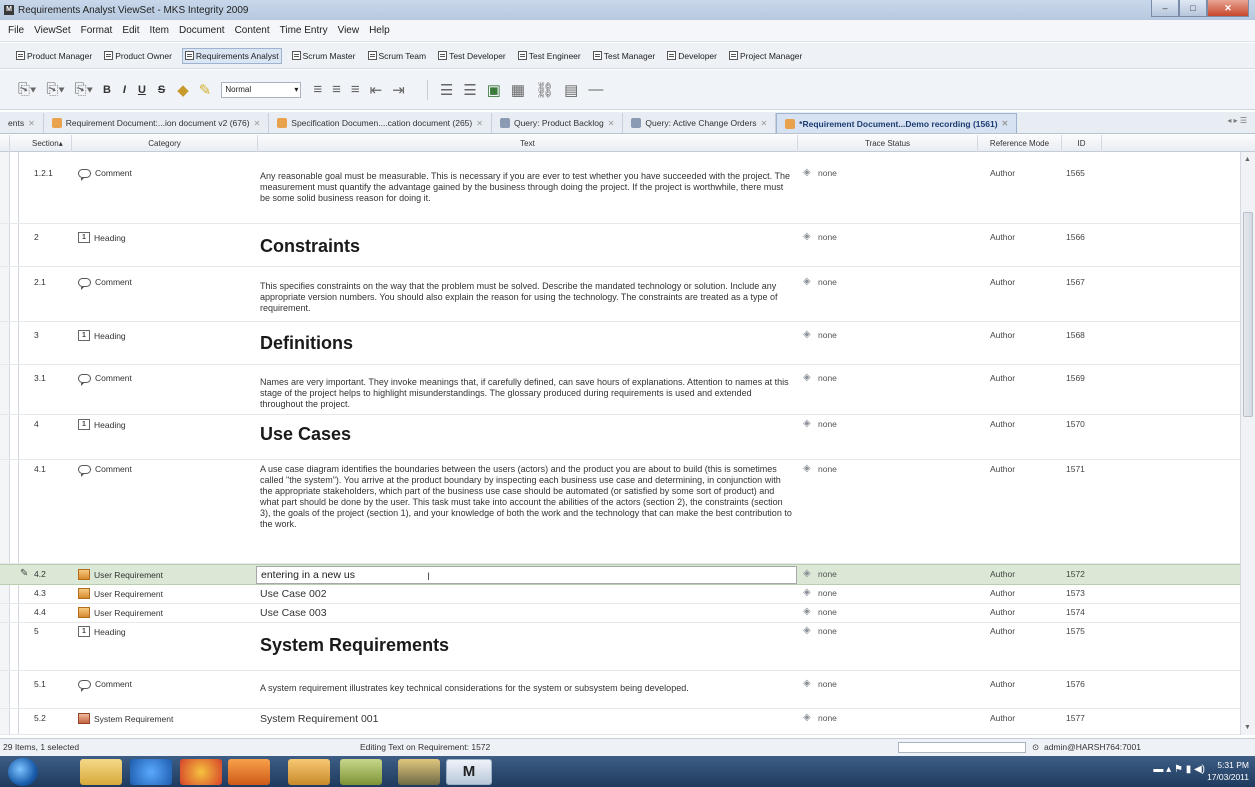 This screenshot has width=1255, height=787. I want to click on horizontal-rule-icon: —, so click(595, 89).